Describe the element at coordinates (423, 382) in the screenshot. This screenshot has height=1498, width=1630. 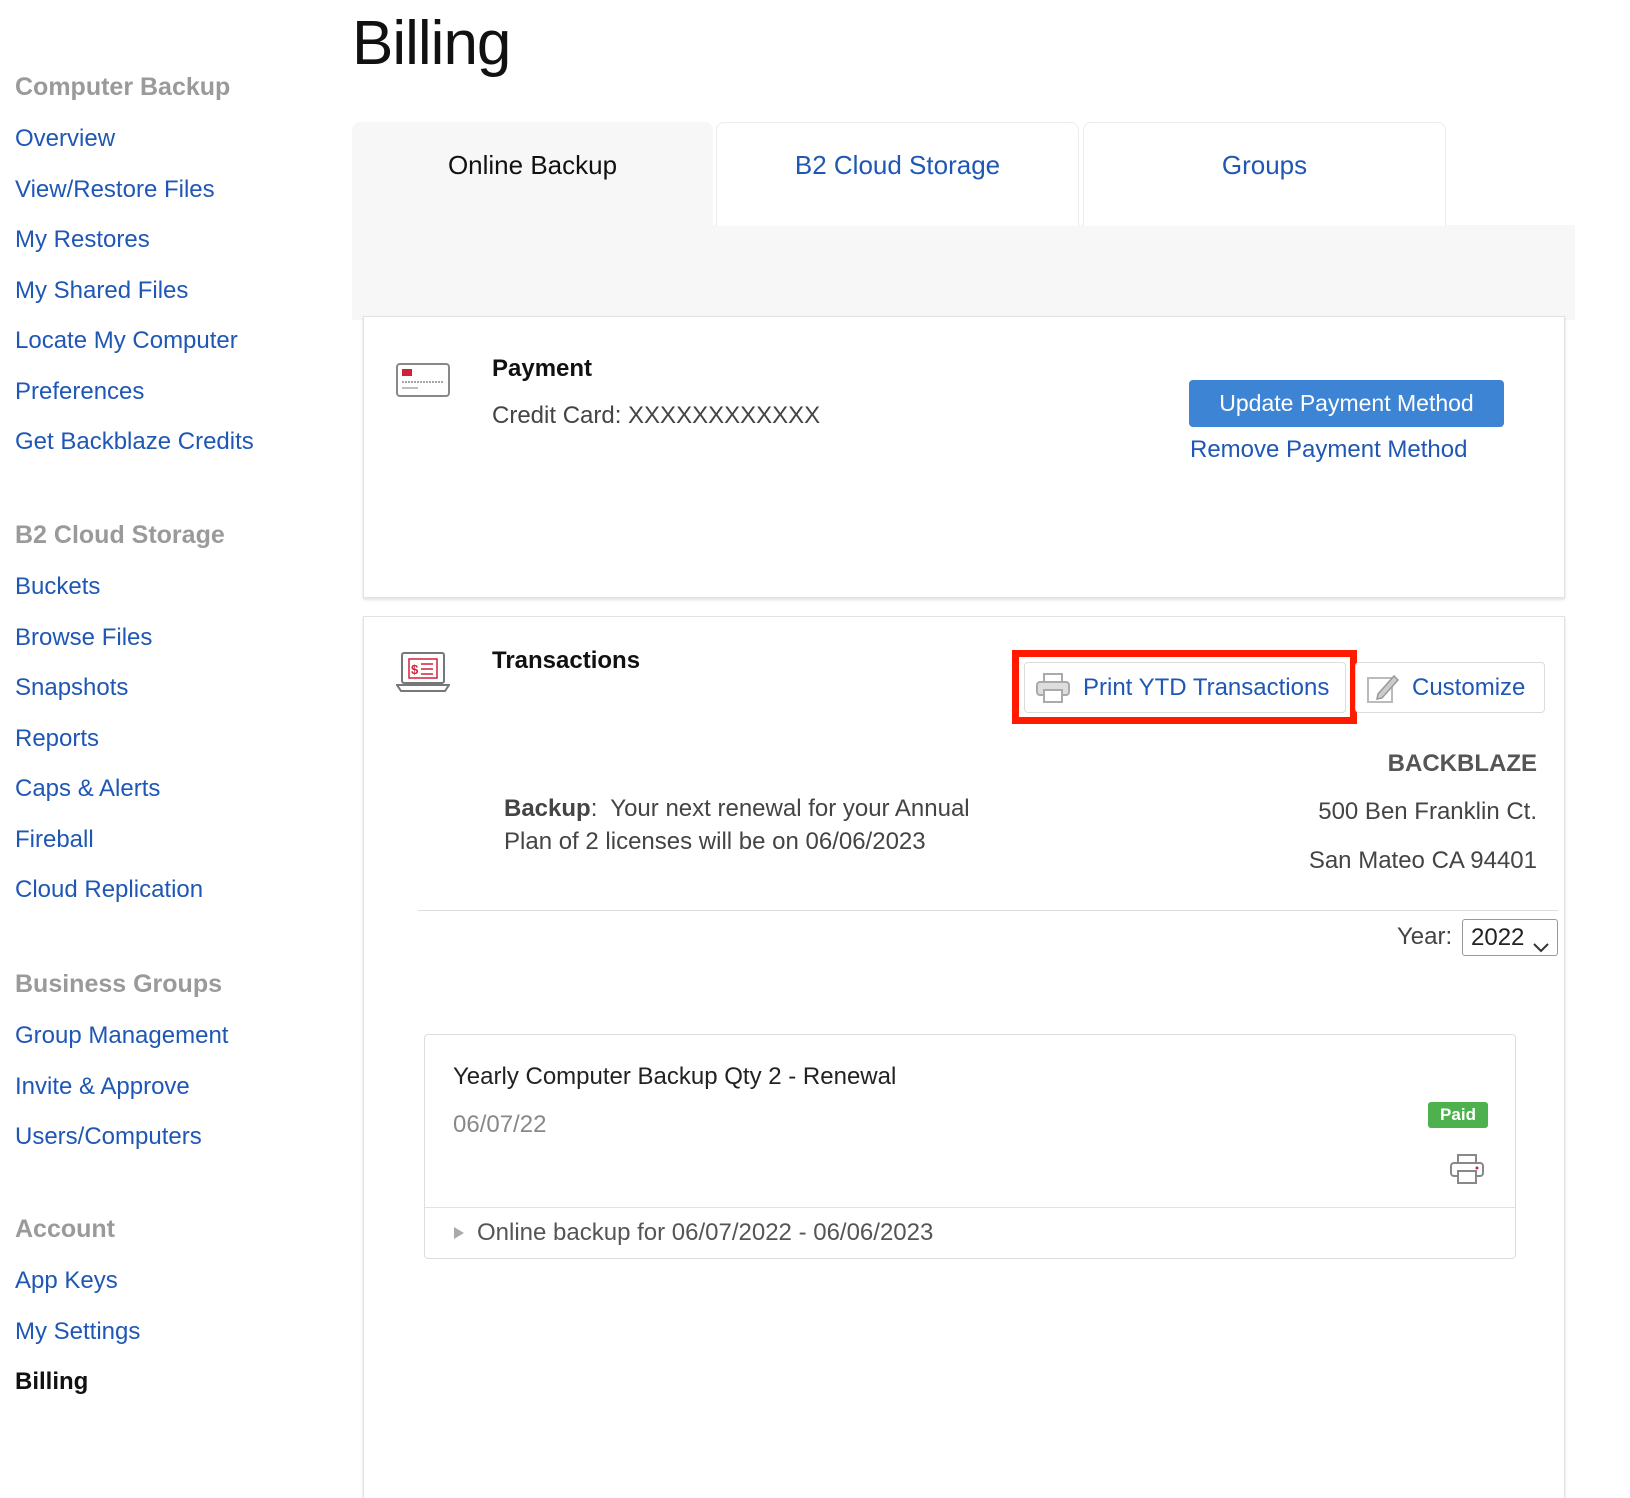
I see `credit-card-icon` at that location.